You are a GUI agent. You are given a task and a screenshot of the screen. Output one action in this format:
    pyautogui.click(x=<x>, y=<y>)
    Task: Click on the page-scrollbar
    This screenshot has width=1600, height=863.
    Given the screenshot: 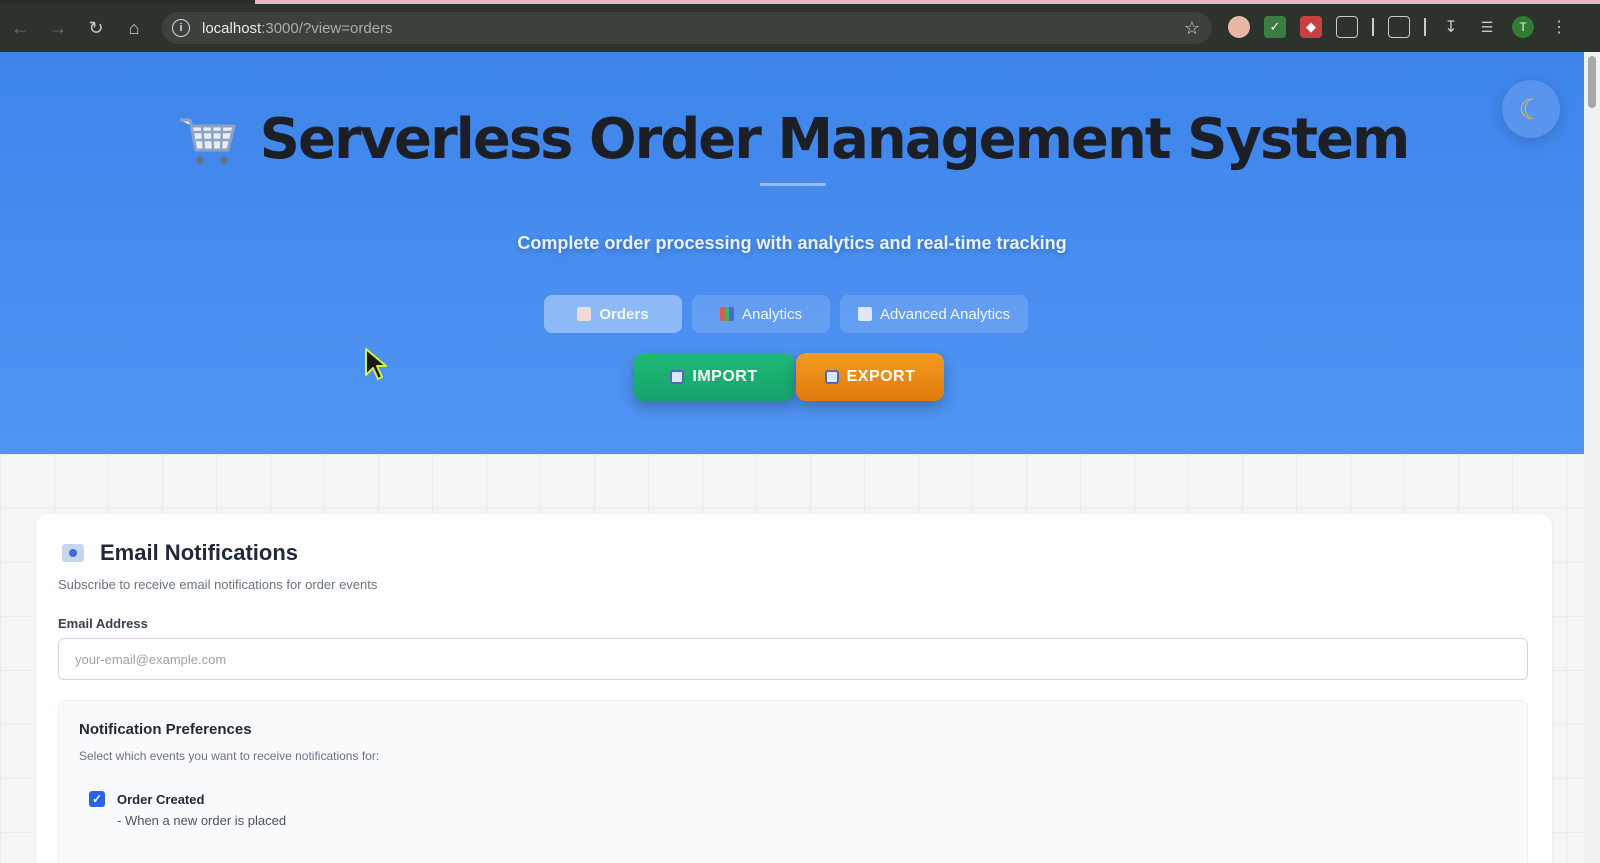 What is the action you would take?
    pyautogui.click(x=1592, y=457)
    